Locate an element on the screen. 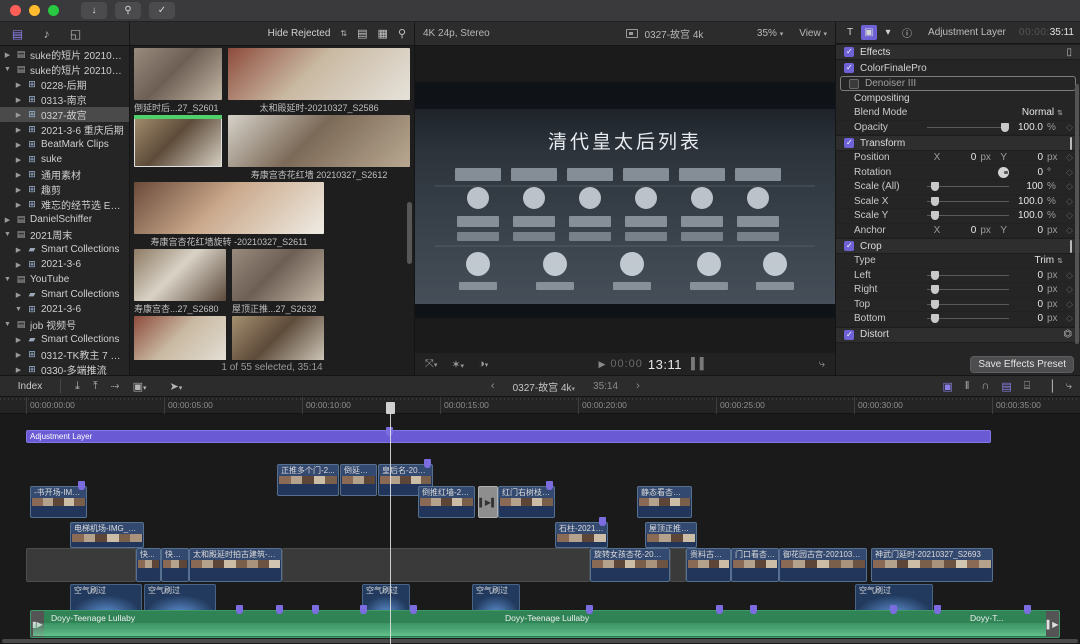 Image resolution: width=1080 pixels, height=644 pixels. browser-clip is located at coordinates (178, 148).